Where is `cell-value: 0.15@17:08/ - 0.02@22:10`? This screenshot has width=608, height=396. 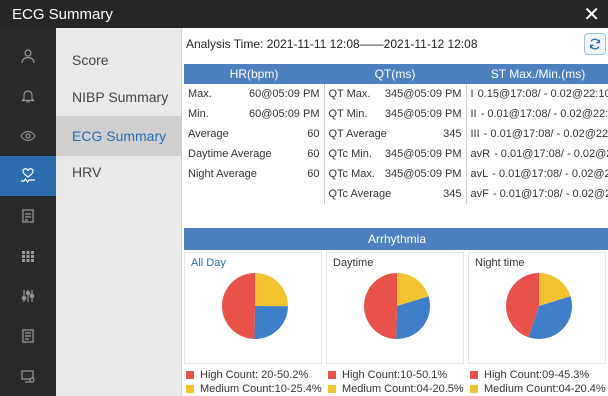 cell-value: 0.15@17:08/ - 0.02@22:10 is located at coordinates (542, 94).